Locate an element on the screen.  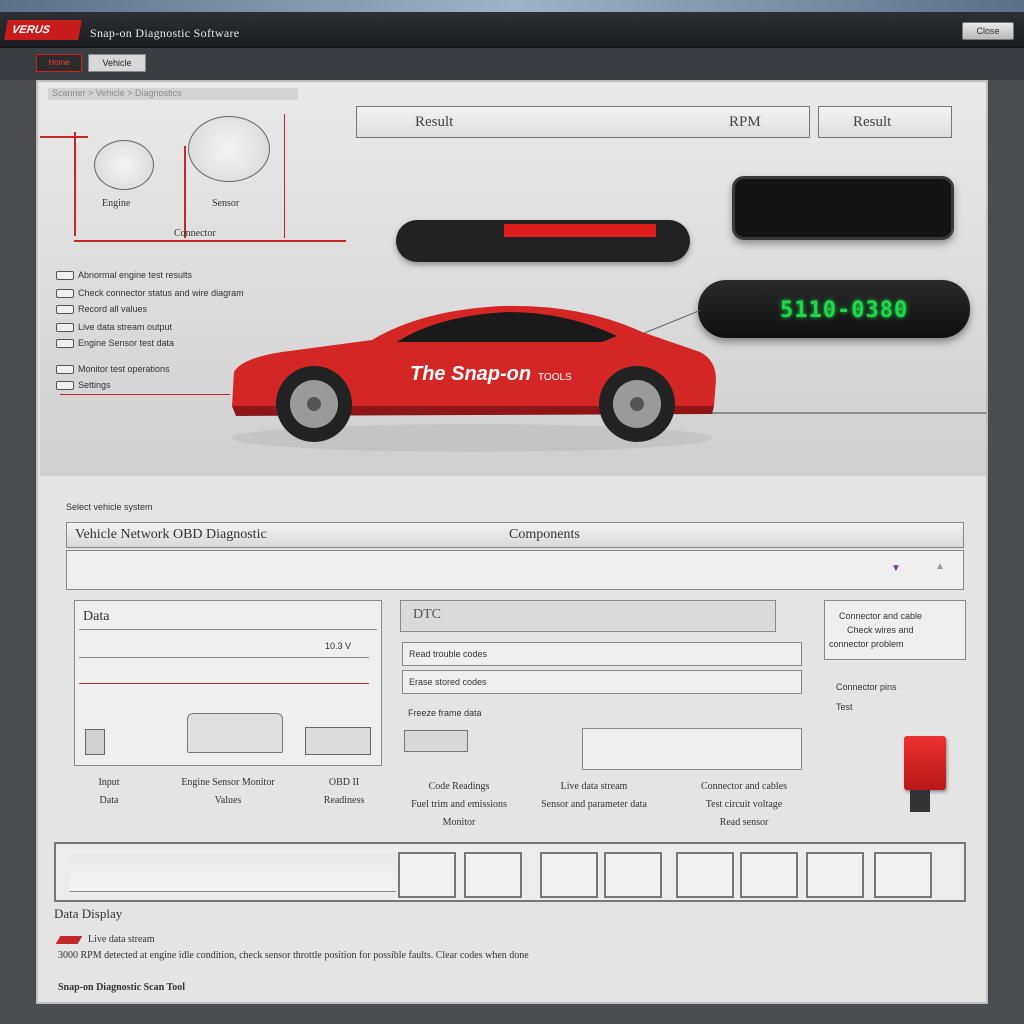
note-line: connector problem is located at coordinates (866, 644).